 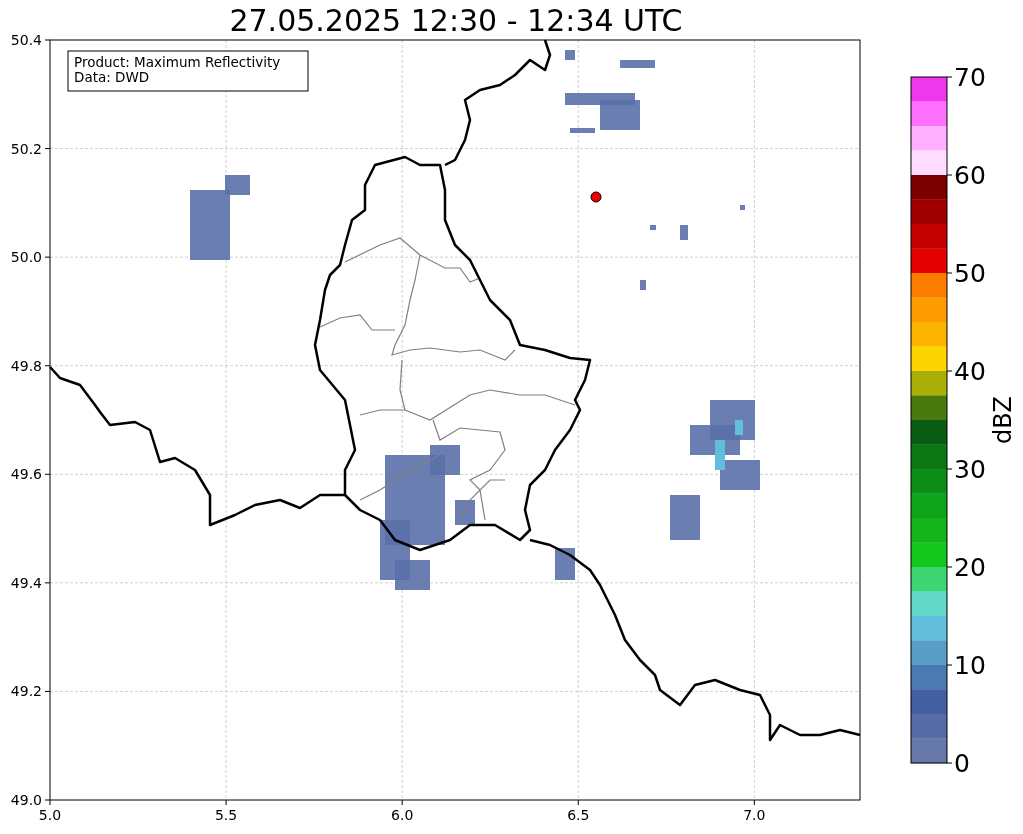 I want to click on colorbar-label: dBZ, so click(x=1003, y=420).